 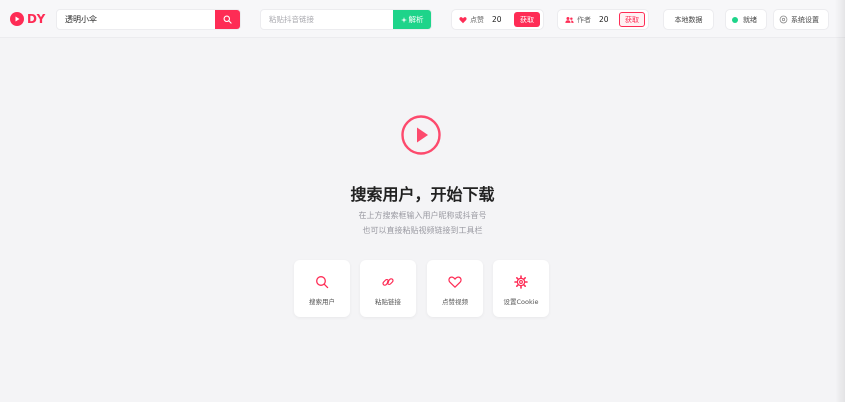 I want to click on like-count: 20, so click(x=500, y=19).